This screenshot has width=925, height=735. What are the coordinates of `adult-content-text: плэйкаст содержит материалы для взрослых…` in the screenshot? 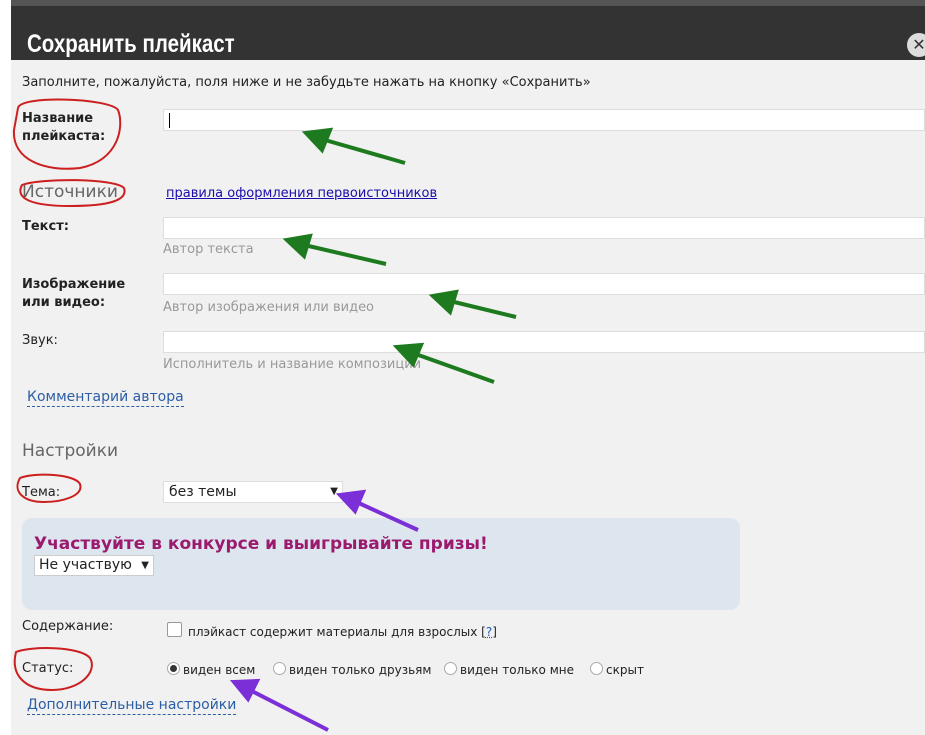 It's located at (342, 632).